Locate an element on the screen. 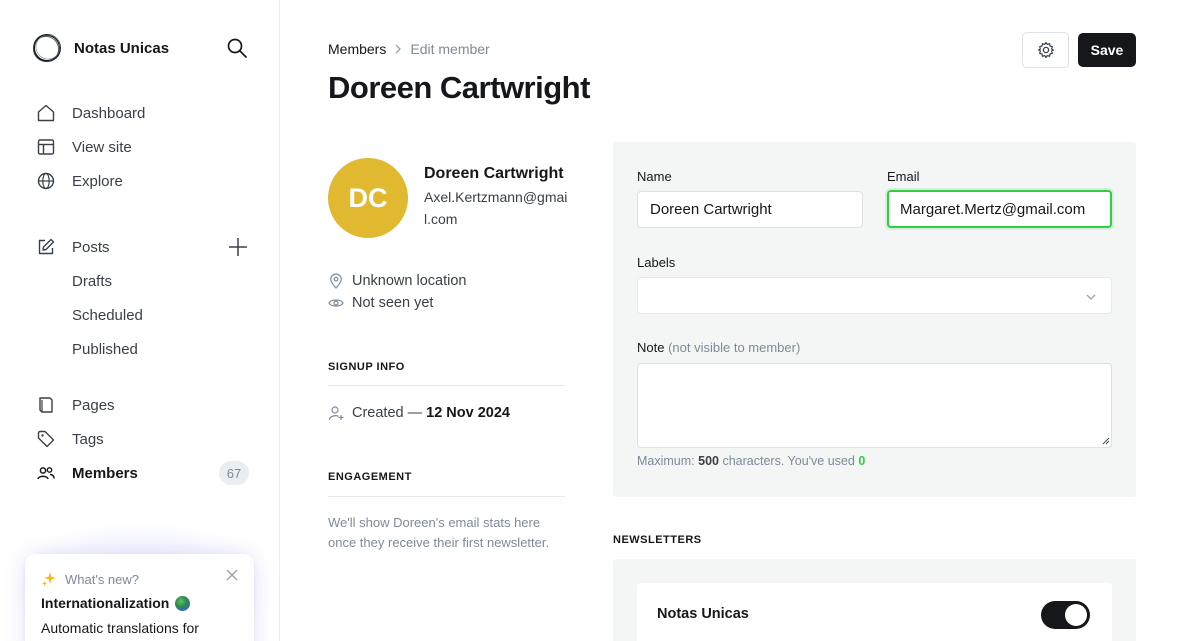  created-row: Created — 12 Nov 2024 is located at coordinates (419, 413).